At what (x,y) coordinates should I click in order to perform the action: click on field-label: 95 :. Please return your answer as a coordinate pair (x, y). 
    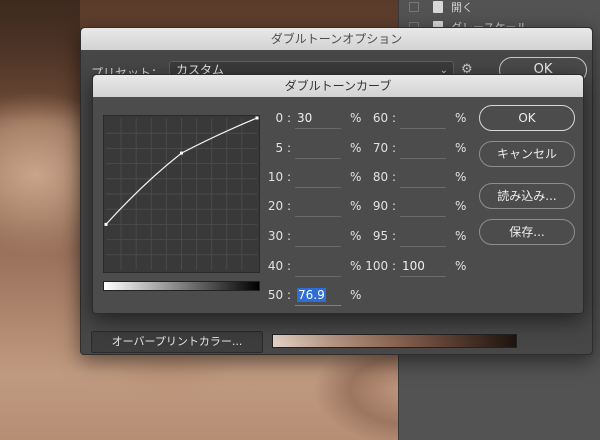
    Looking at the image, I should click on (384, 236).